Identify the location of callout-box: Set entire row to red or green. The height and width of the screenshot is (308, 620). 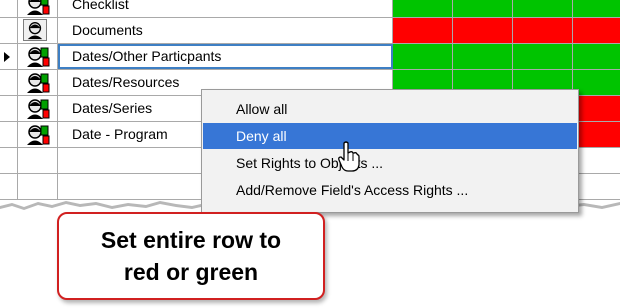
(191, 256).